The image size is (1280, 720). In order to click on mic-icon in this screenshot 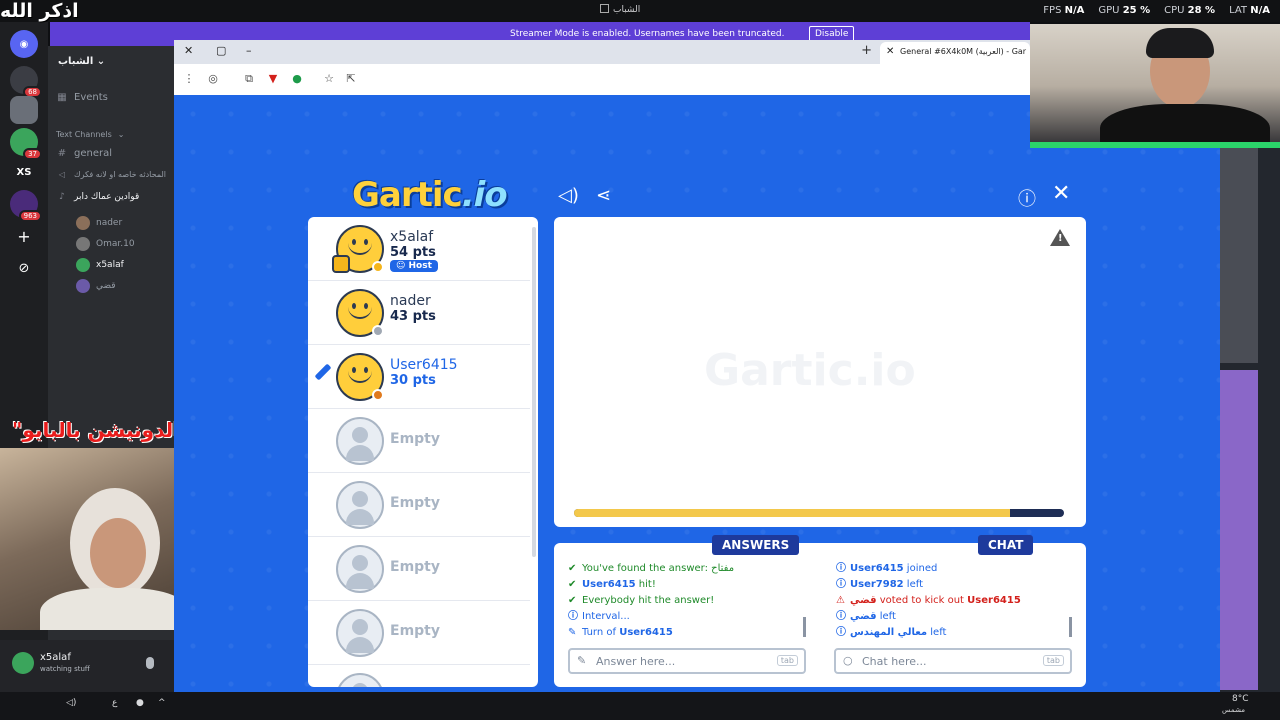, I will do `click(150, 663)`.